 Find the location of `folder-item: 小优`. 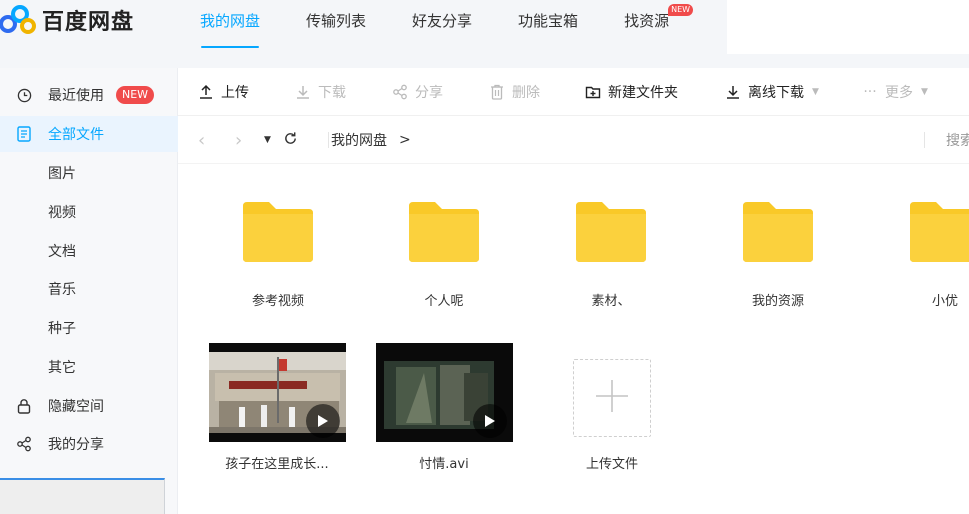

folder-item: 小优 is located at coordinates (919, 255).